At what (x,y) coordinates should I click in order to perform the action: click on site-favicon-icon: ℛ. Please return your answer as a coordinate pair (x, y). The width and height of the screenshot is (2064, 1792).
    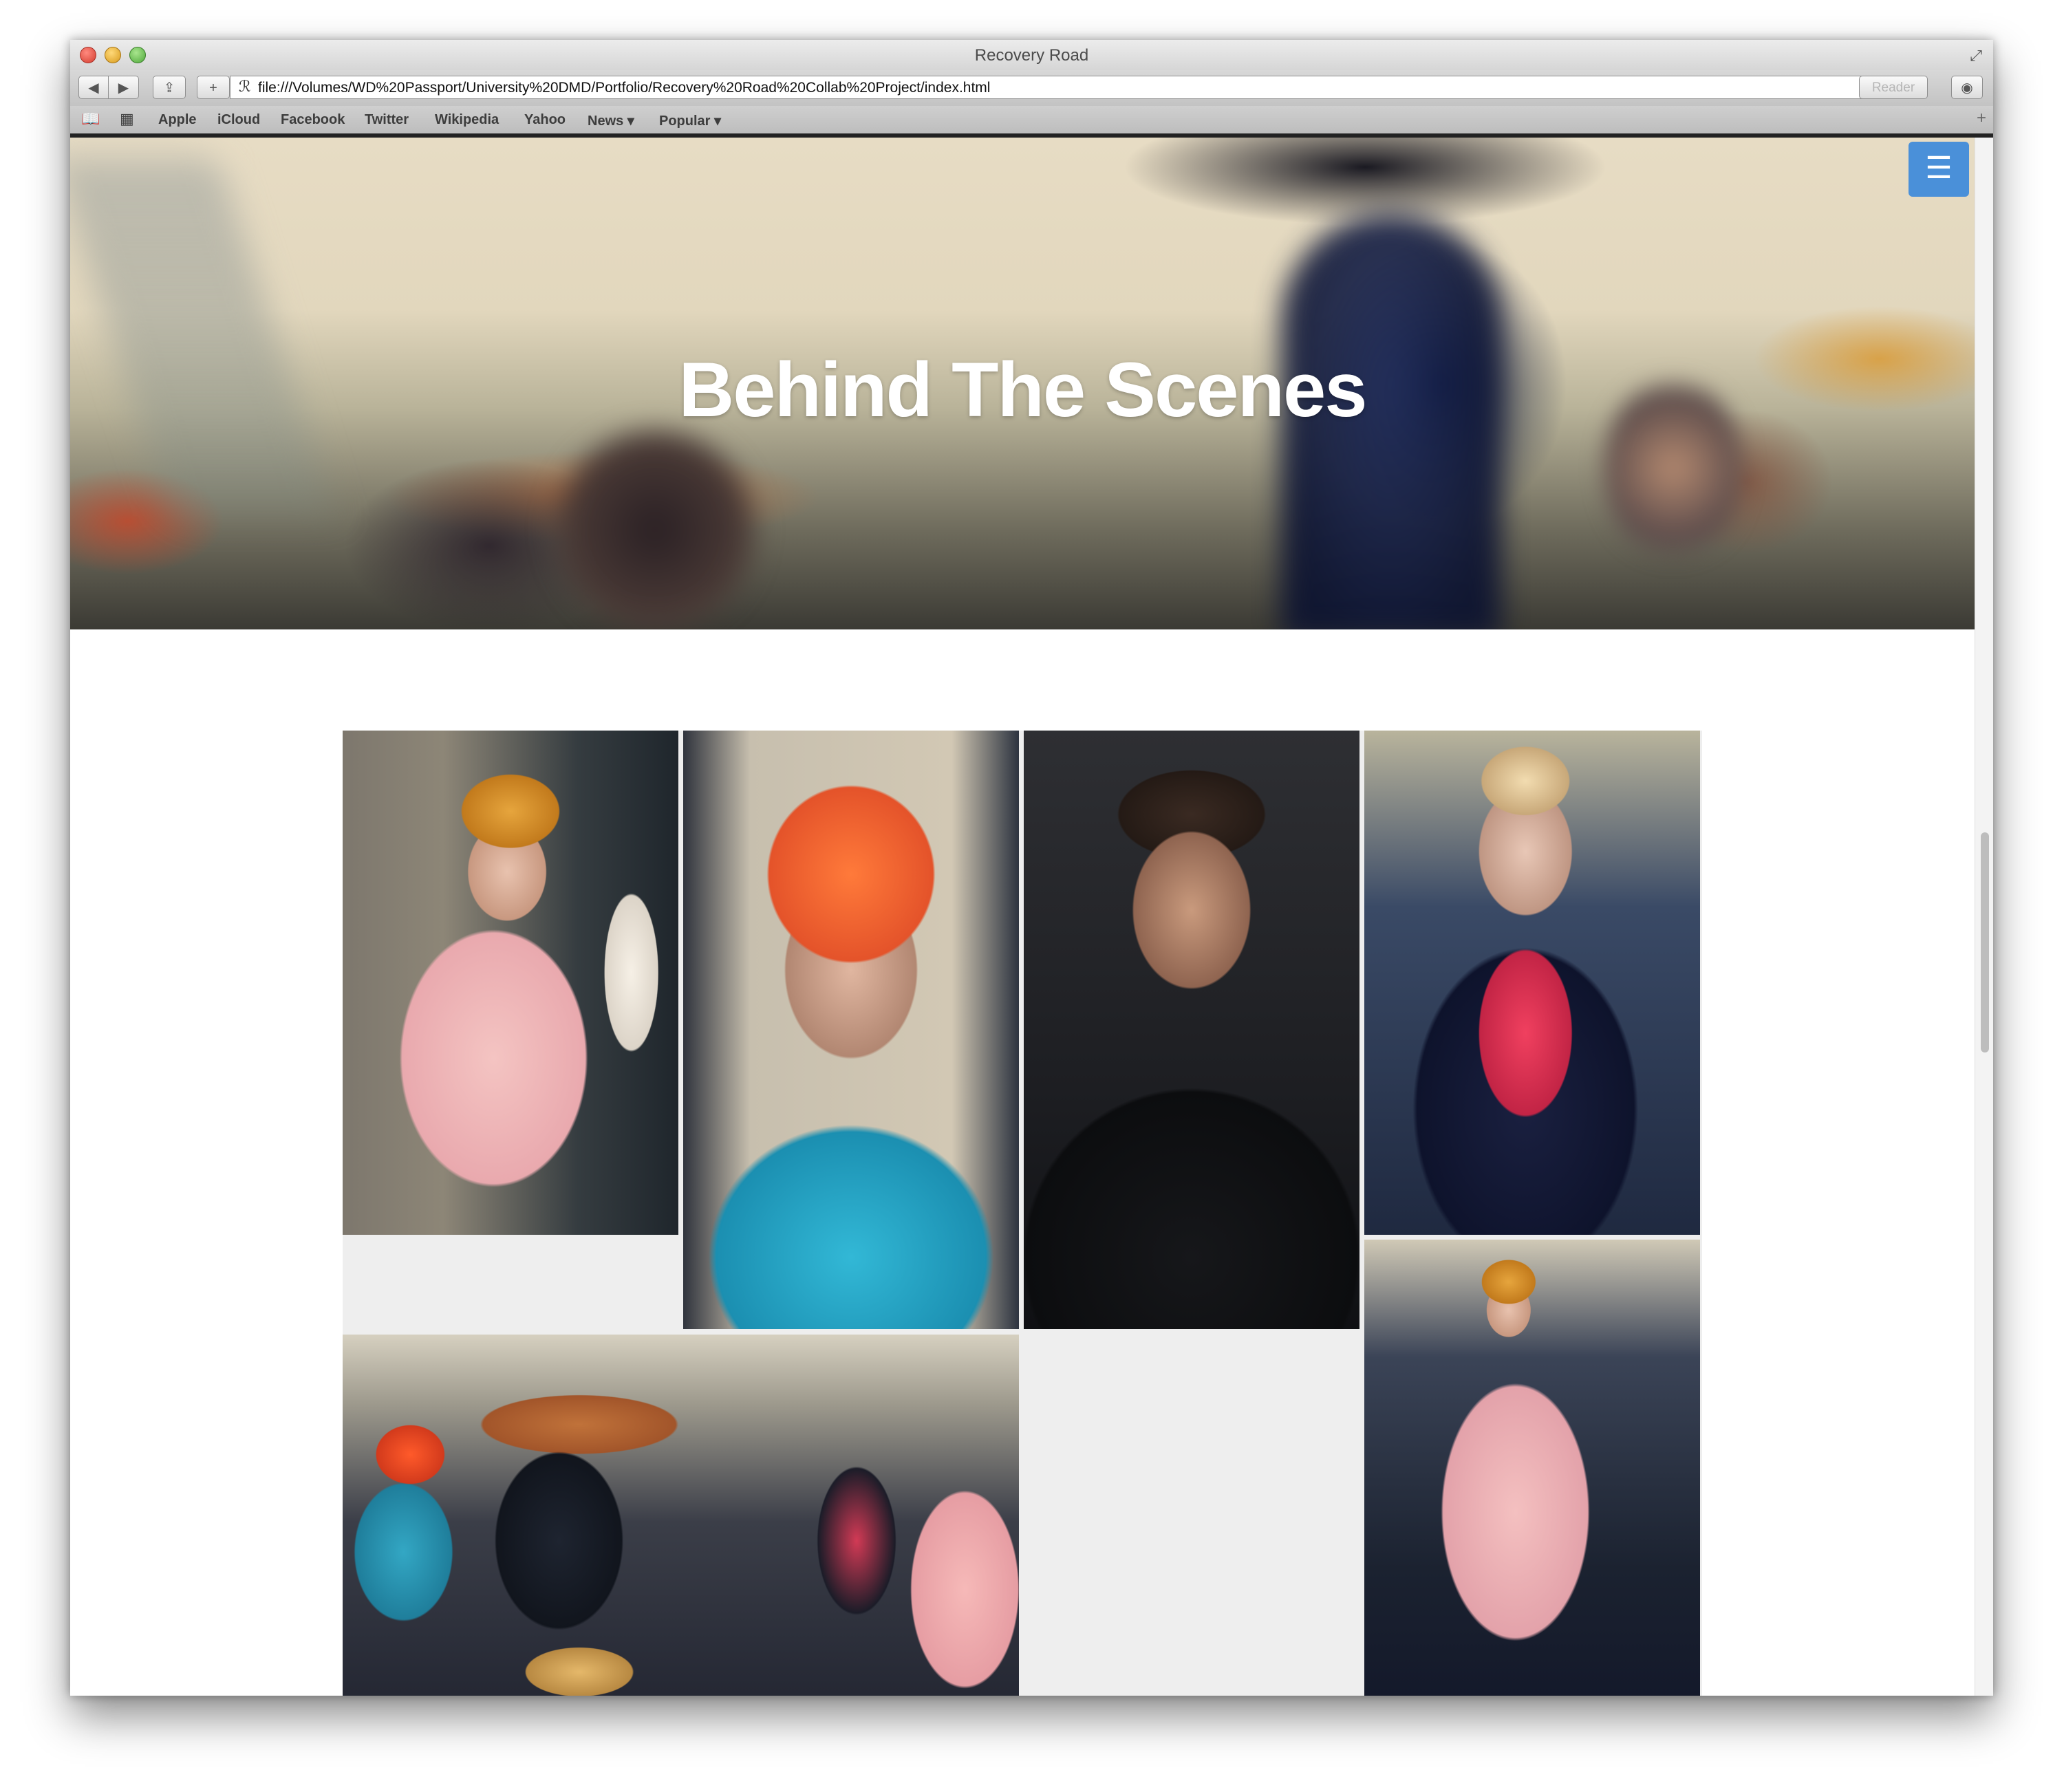
    Looking at the image, I should click on (245, 87).